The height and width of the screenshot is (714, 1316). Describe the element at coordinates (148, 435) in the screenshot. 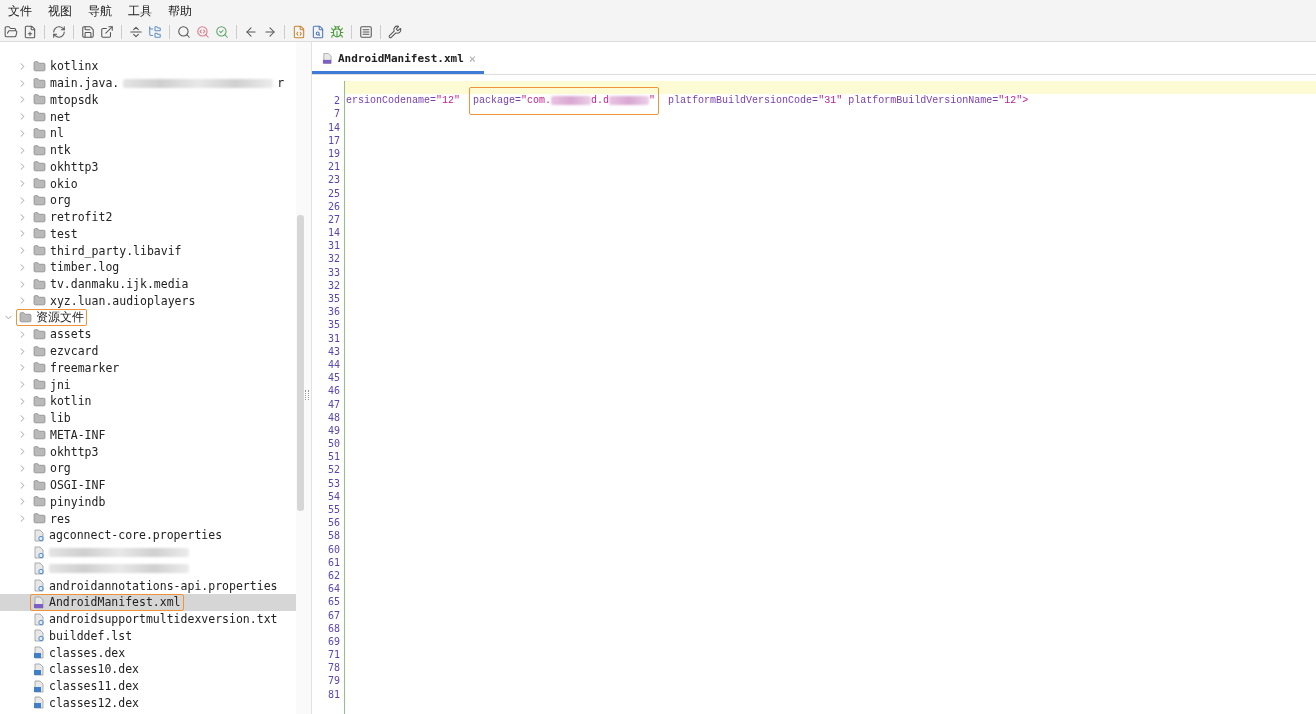

I see `tree-item: META-INF` at that location.